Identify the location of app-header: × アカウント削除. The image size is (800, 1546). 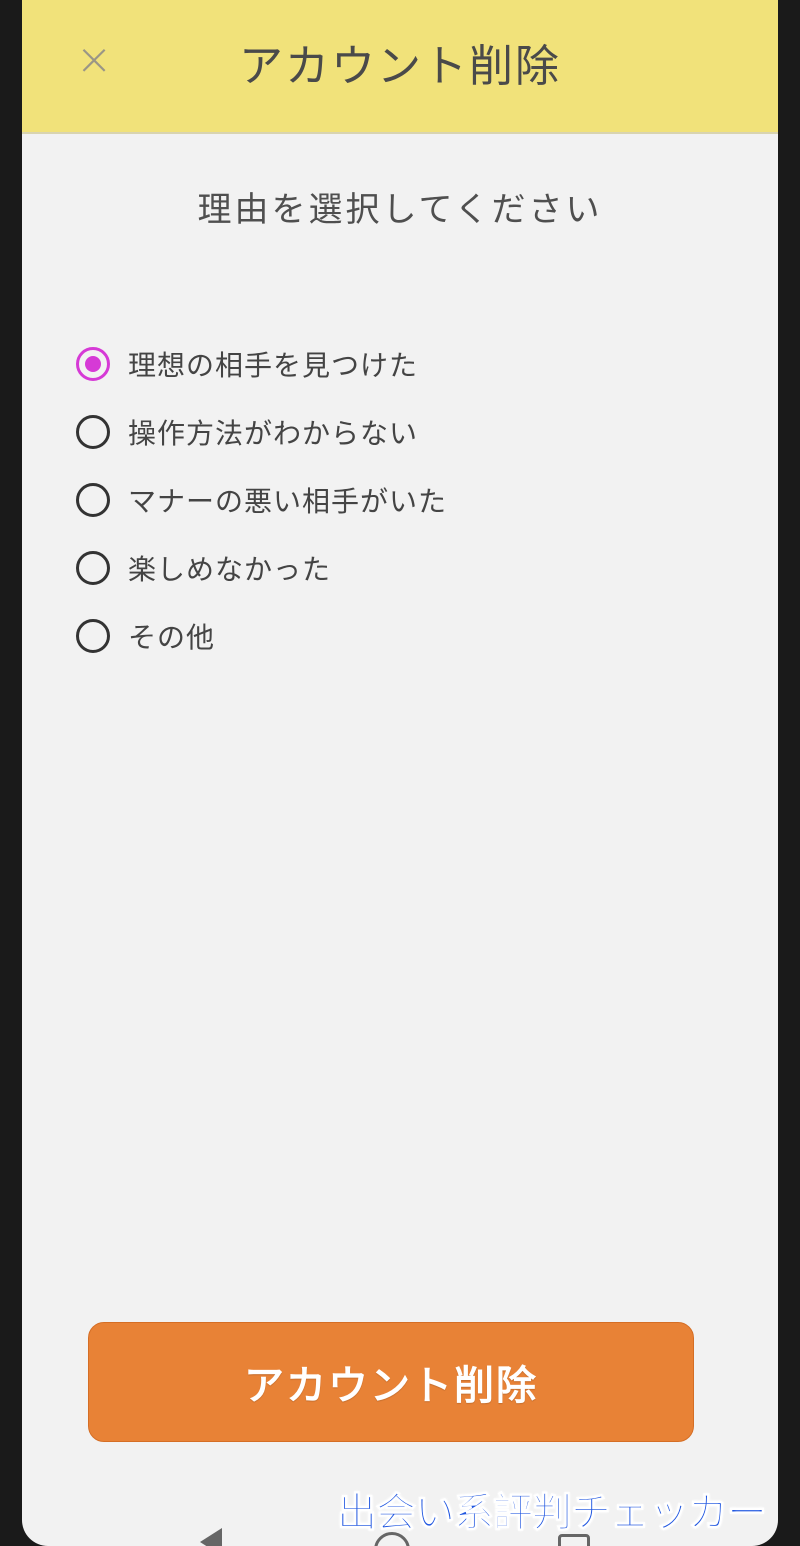
(400, 67).